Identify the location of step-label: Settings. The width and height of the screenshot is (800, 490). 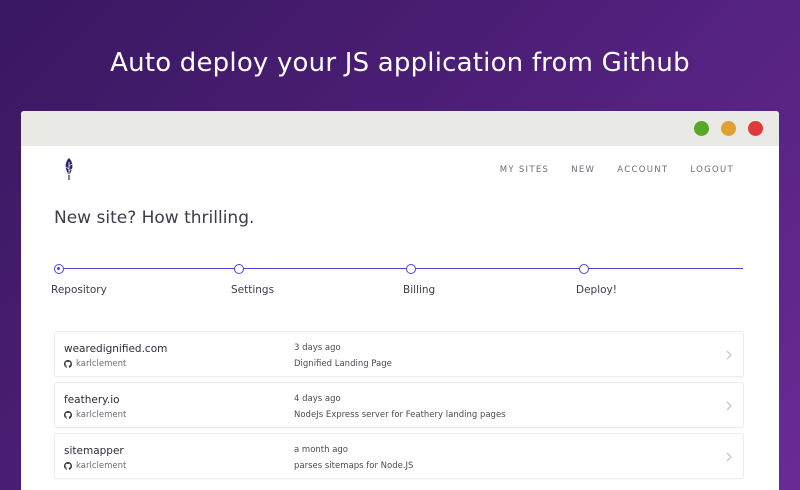
(253, 290).